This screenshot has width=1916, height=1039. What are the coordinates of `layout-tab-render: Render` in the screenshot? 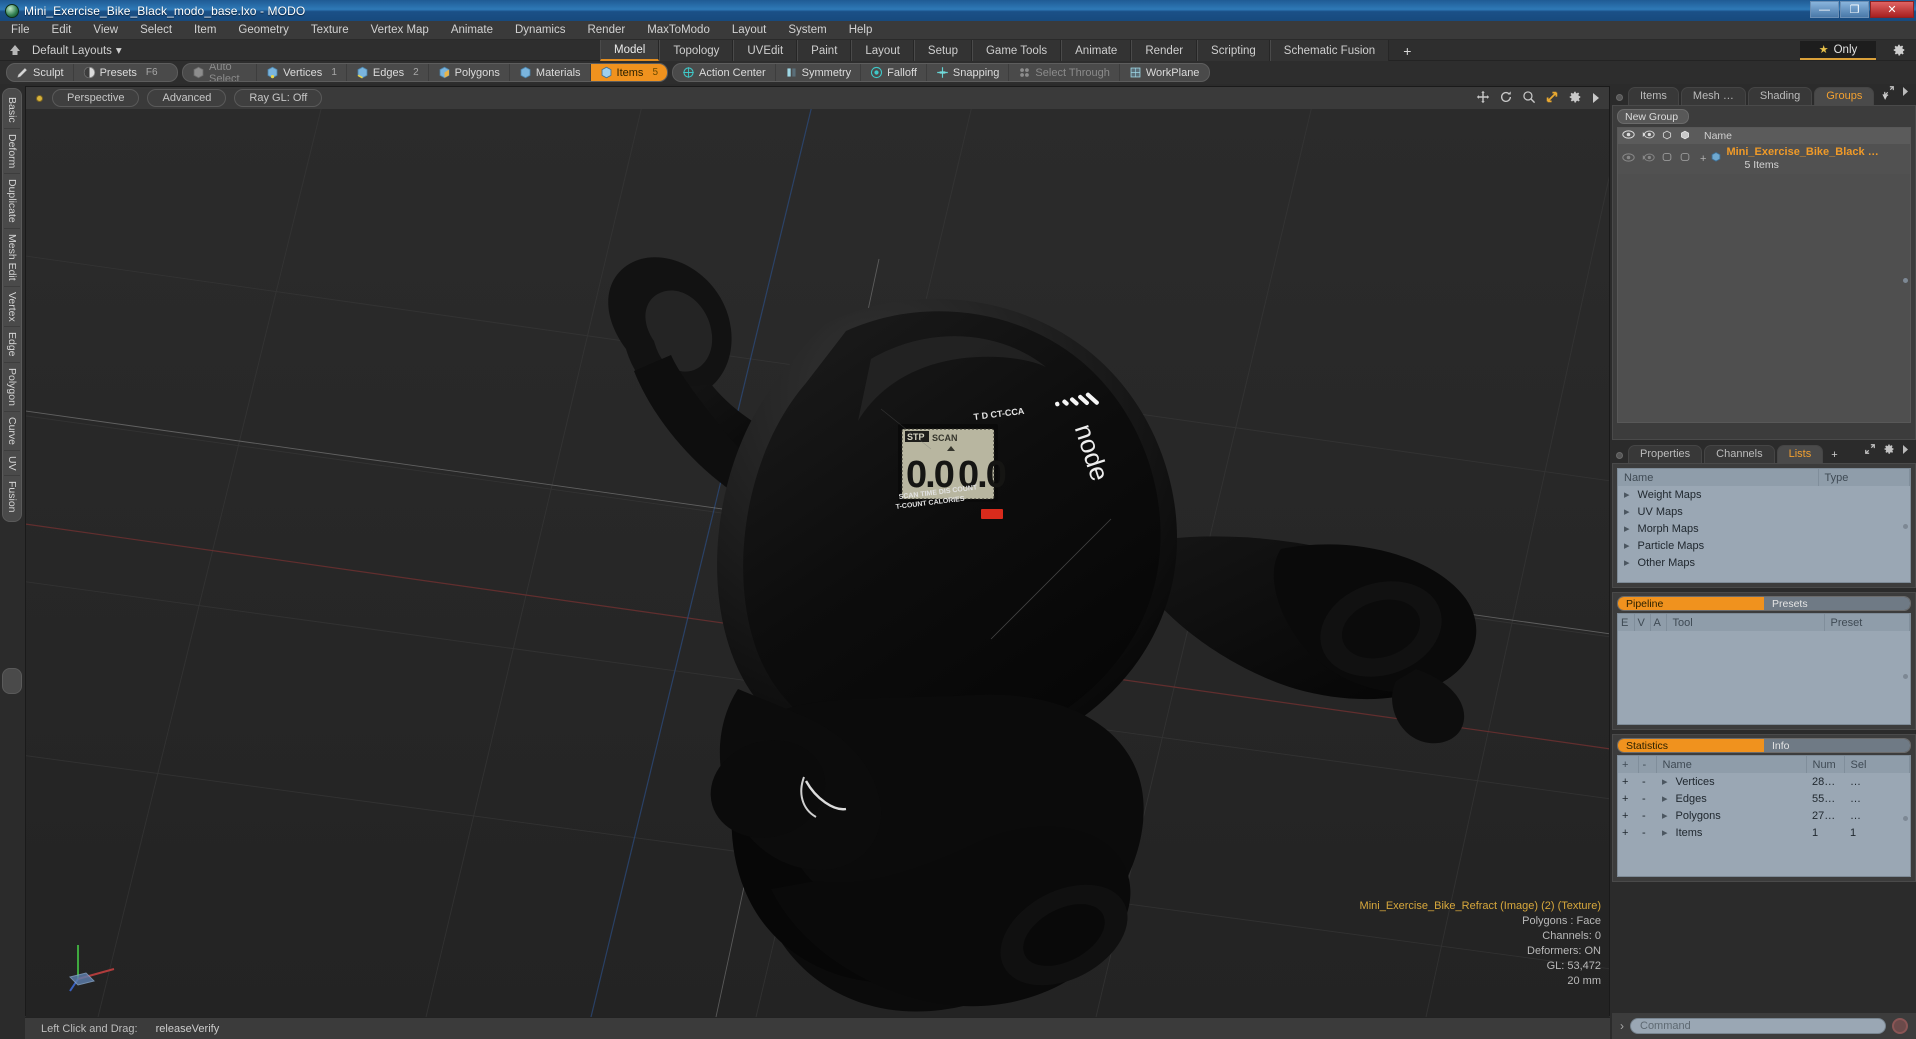 It's located at (1164, 50).